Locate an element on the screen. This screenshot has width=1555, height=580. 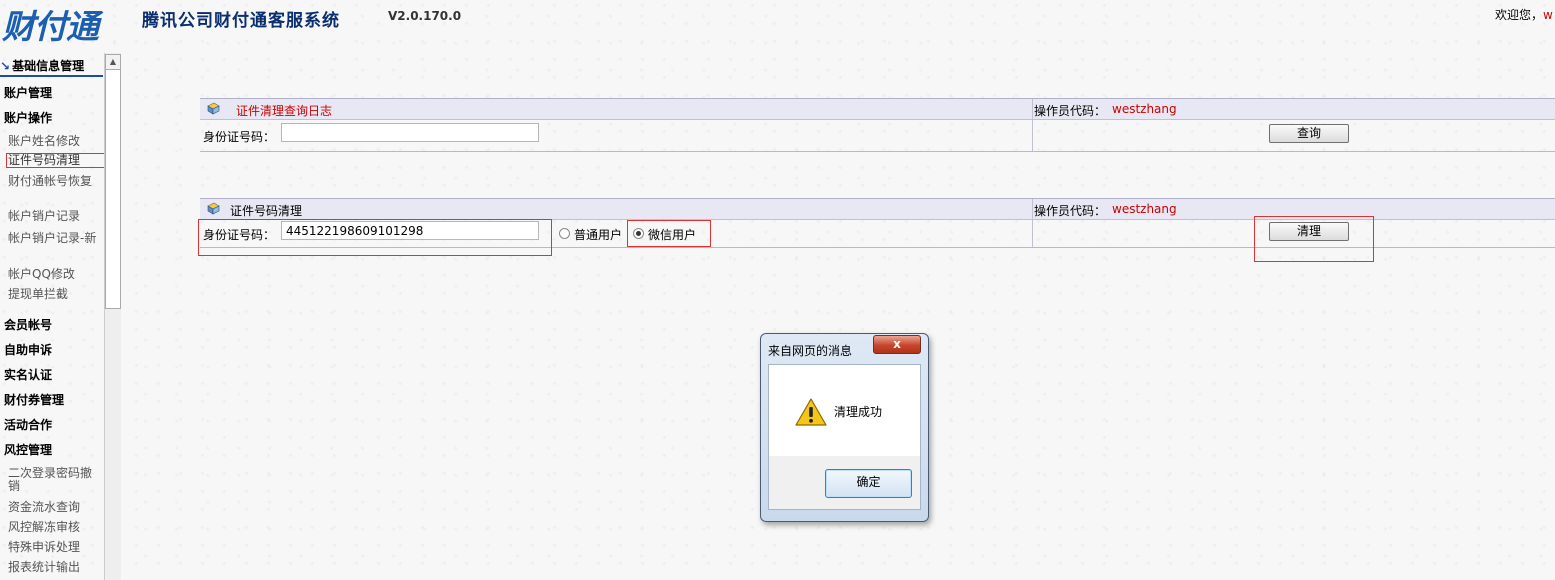
sidebar-item-id-clean: 证件号码清理 is located at coordinates (55, 160).